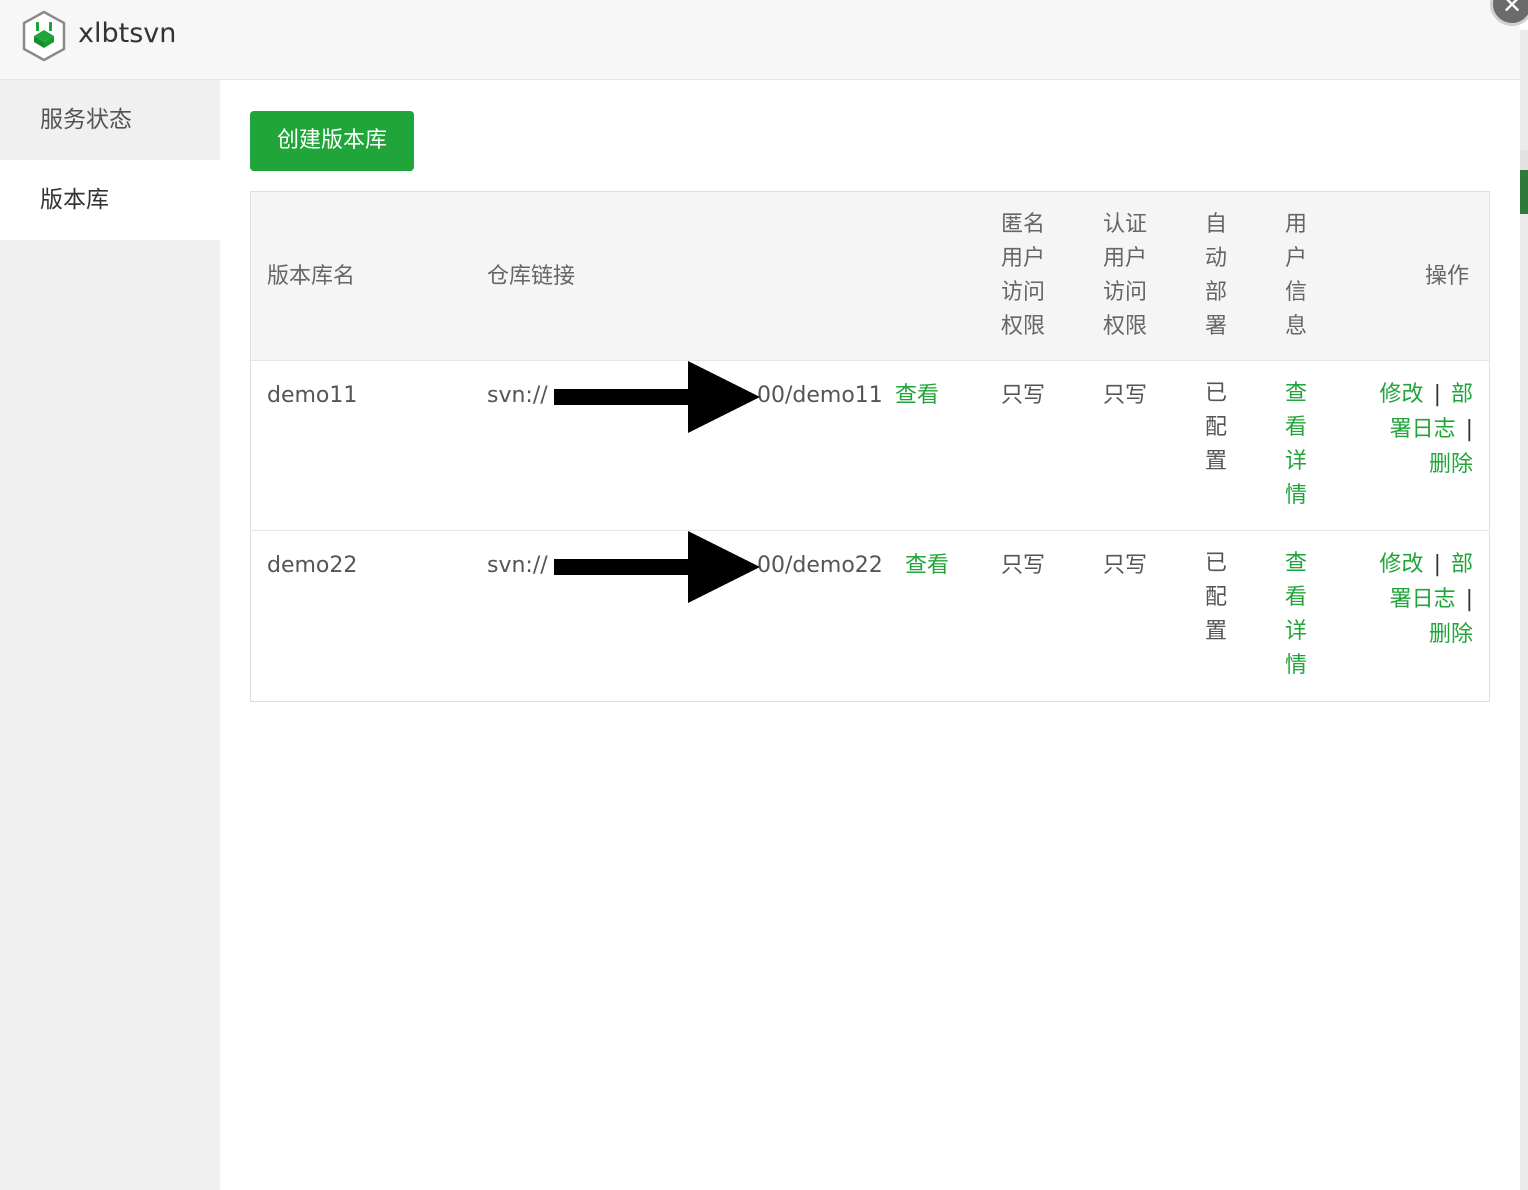  I want to click on sidebar: 服务状态 版本库, so click(110, 635).